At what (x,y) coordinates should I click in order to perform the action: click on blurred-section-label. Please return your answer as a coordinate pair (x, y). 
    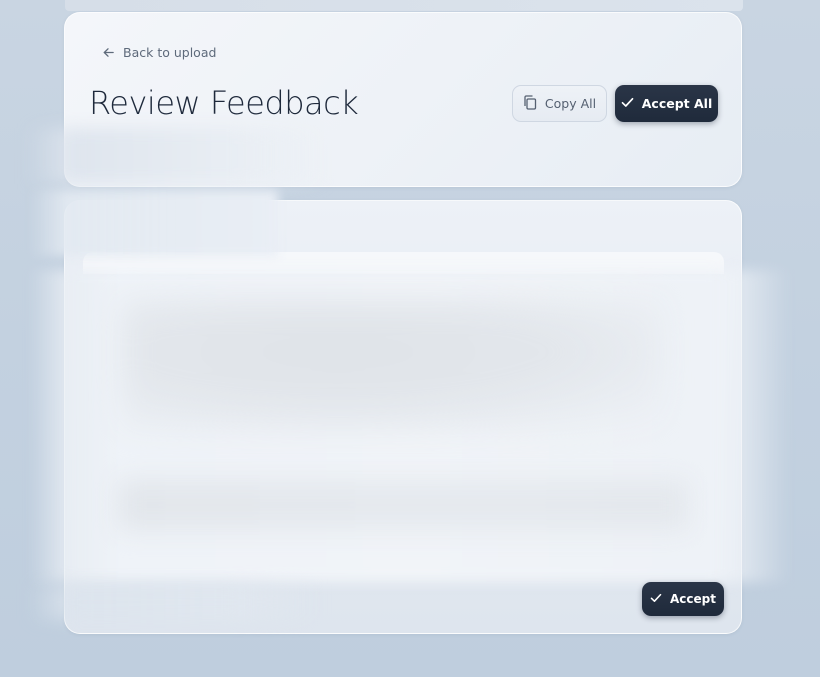
    Looking at the image, I should click on (154, 223).